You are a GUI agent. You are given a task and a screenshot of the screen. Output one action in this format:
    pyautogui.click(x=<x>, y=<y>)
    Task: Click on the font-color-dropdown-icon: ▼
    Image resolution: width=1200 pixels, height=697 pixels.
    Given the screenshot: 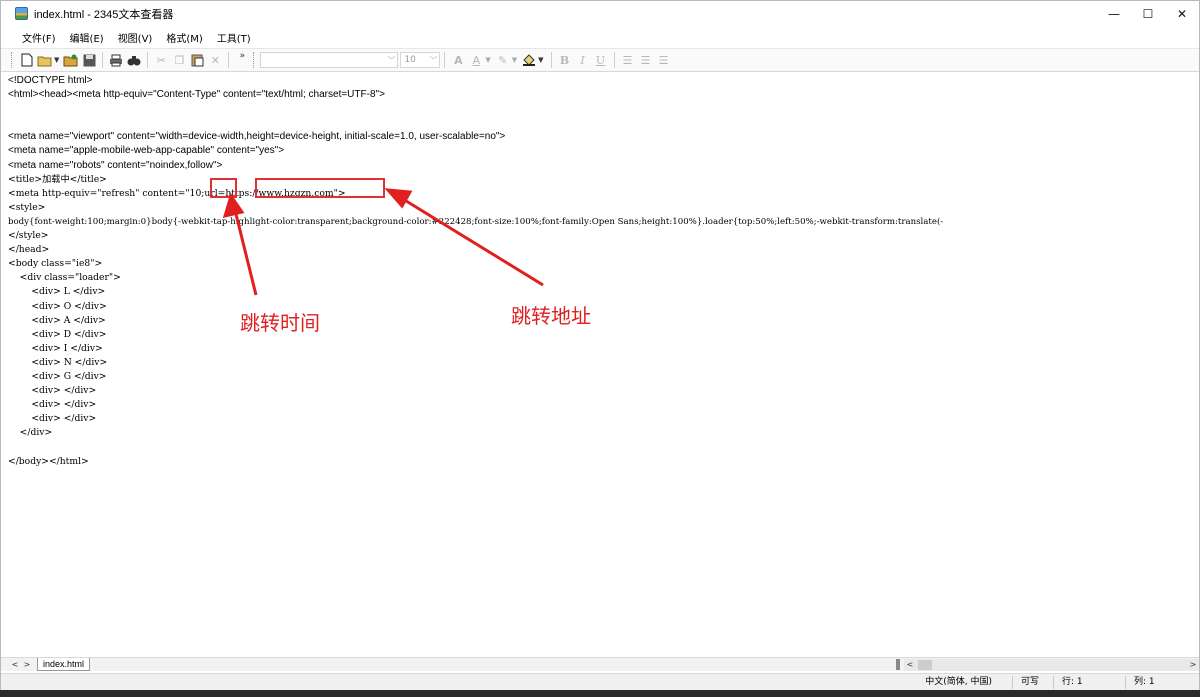 What is the action you would take?
    pyautogui.click(x=487, y=60)
    